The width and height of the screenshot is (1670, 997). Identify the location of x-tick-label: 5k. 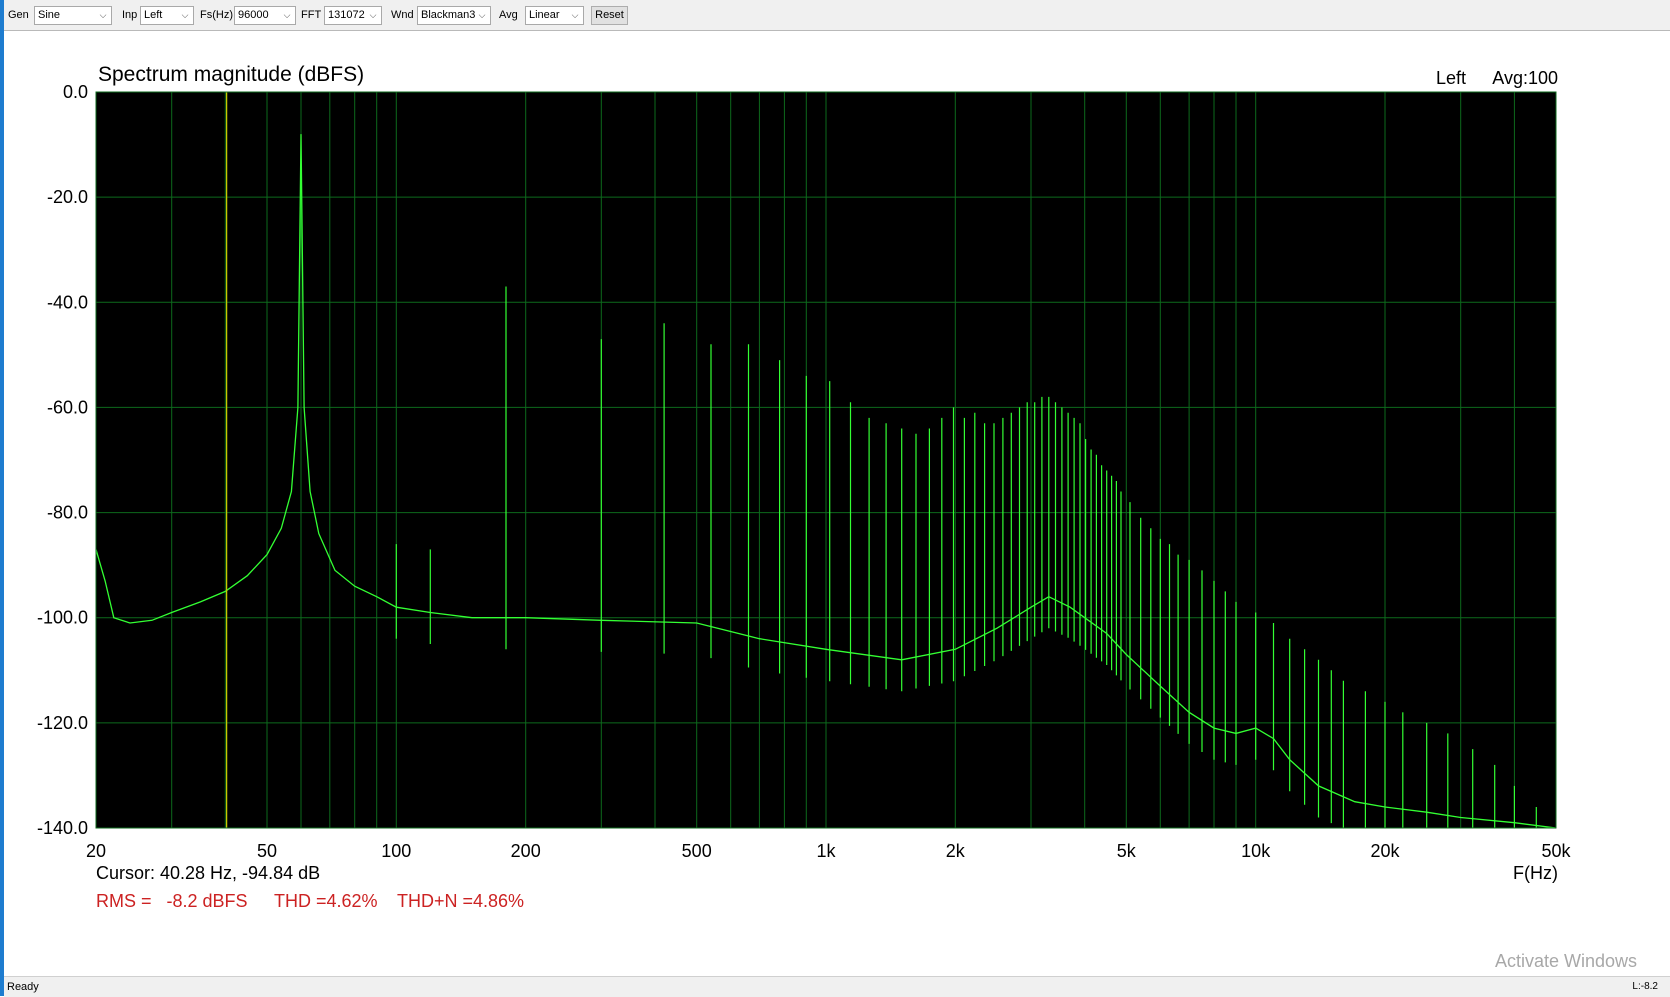
(1127, 851).